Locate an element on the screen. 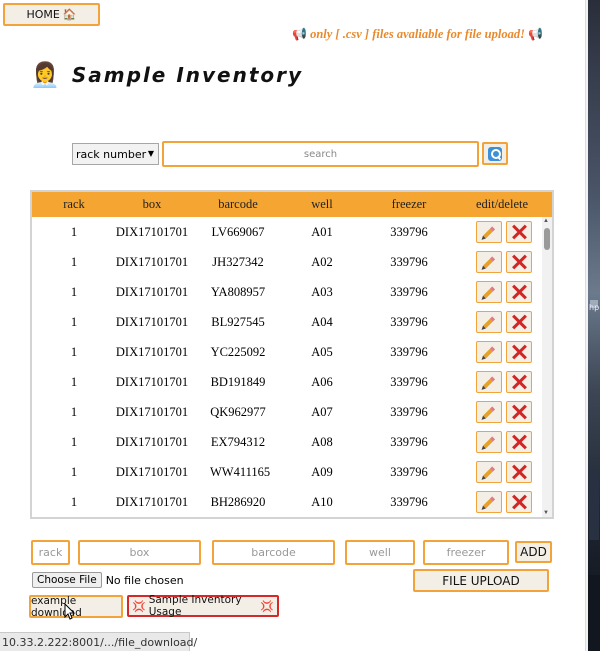  add-button: ADD is located at coordinates (533, 552).